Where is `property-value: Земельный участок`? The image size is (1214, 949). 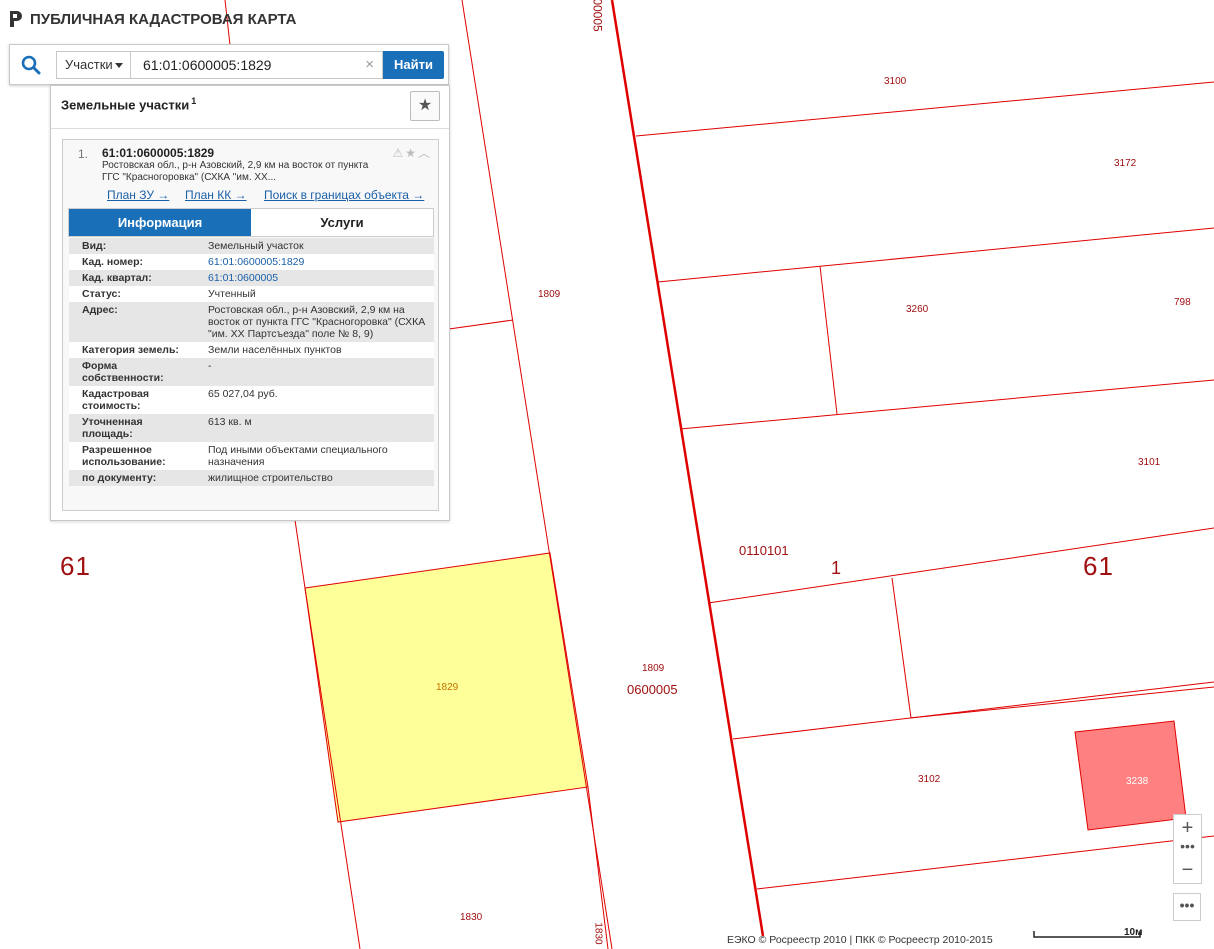
property-value: Земельный участок is located at coordinates (256, 246).